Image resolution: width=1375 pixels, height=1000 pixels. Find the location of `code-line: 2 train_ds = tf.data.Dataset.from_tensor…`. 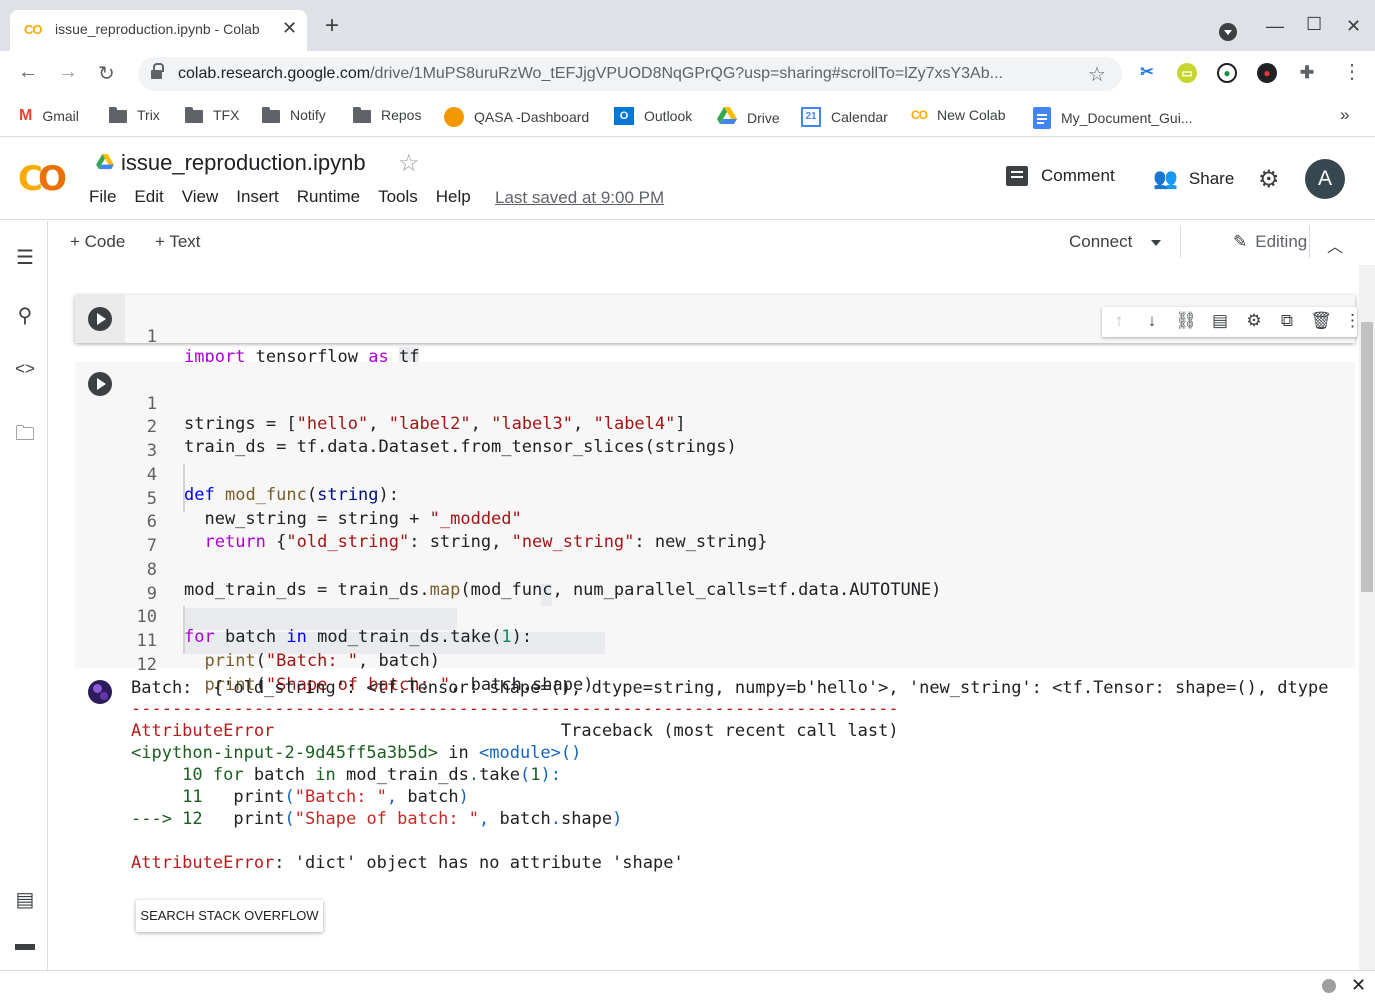

code-line: 2 train_ds = tf.data.Dataset.from_tensor… is located at coordinates (406, 427).